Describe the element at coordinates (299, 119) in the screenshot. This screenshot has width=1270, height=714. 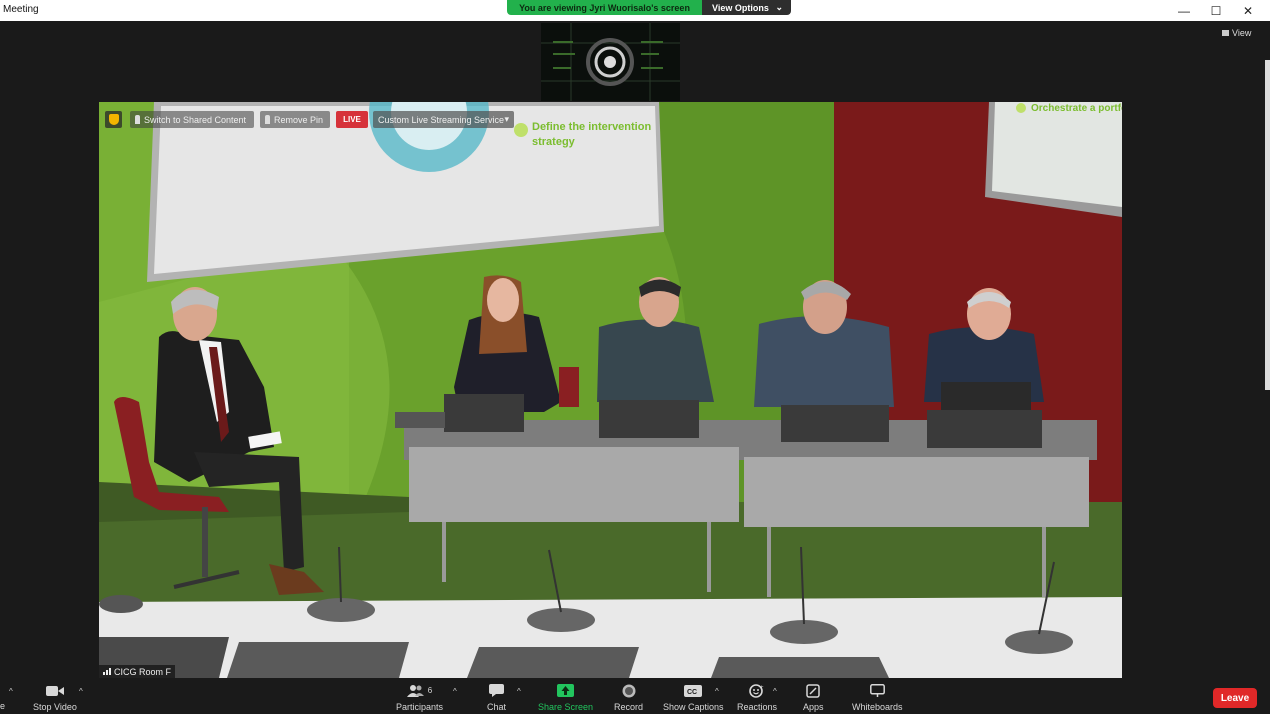
I see `remove-pin-label: Remove Pin` at that location.